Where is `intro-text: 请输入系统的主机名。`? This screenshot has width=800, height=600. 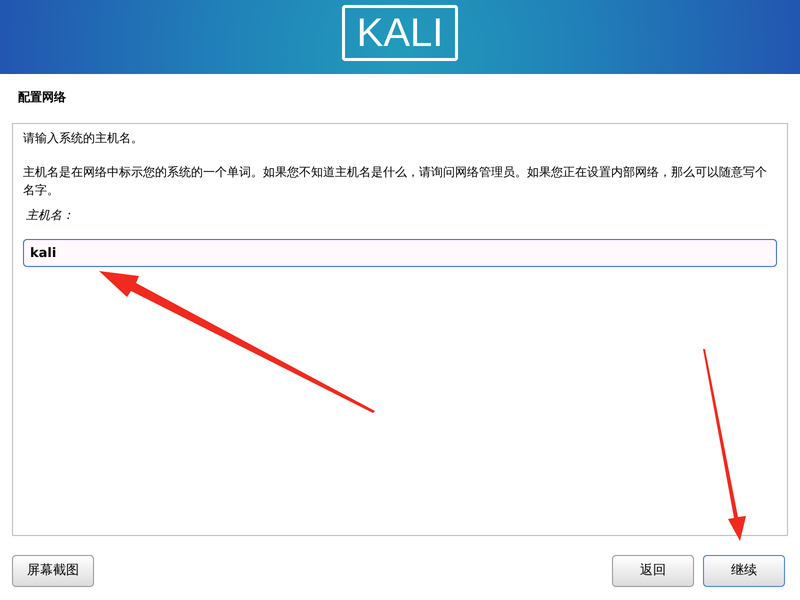
intro-text: 请输入系统的主机名。 is located at coordinates (83, 138).